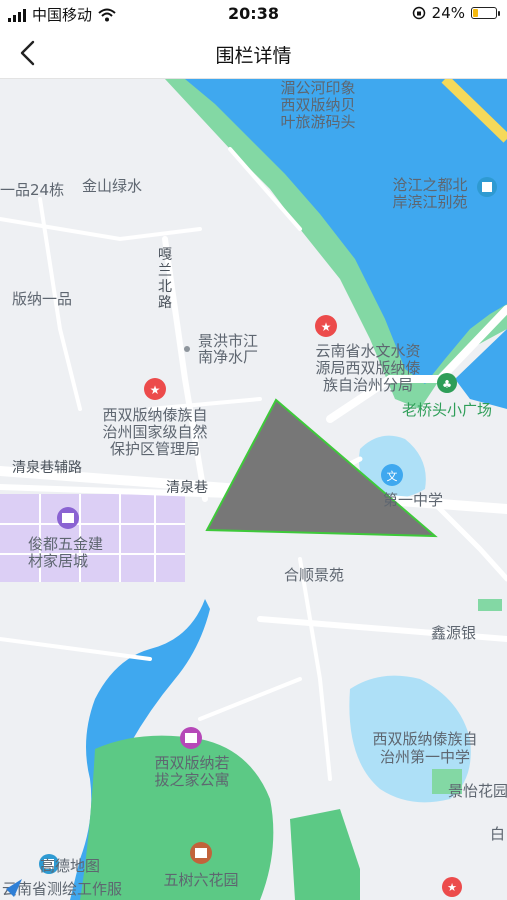 The image size is (507, 900). Describe the element at coordinates (367, 368) in the screenshot. I see `map-label: 源局西双版纳傣` at that location.